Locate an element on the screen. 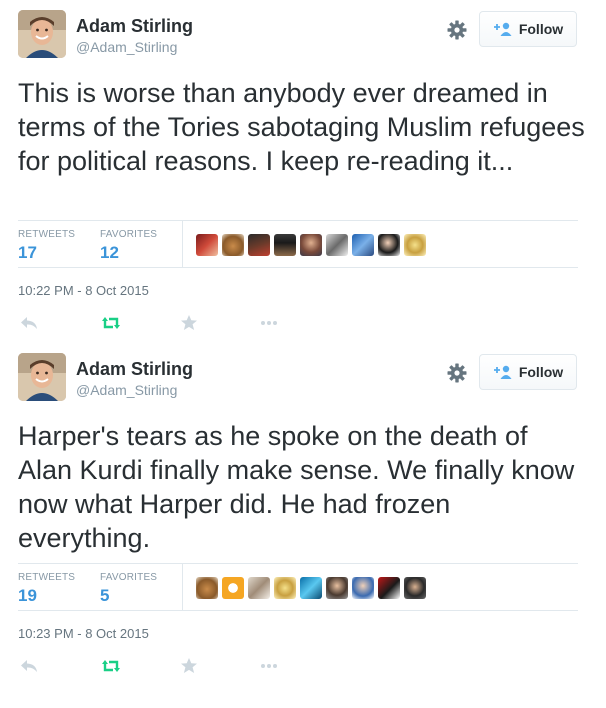 The width and height of the screenshot is (606, 708). timestamp: 10:23 PM - 8 Oct 2015 is located at coordinates (83, 633).